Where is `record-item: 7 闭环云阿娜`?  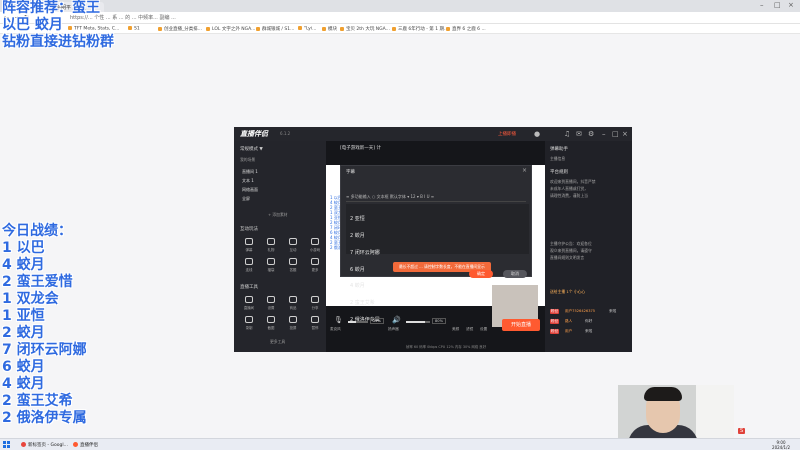 record-item: 7 闭环云阿娜 is located at coordinates (44, 350).